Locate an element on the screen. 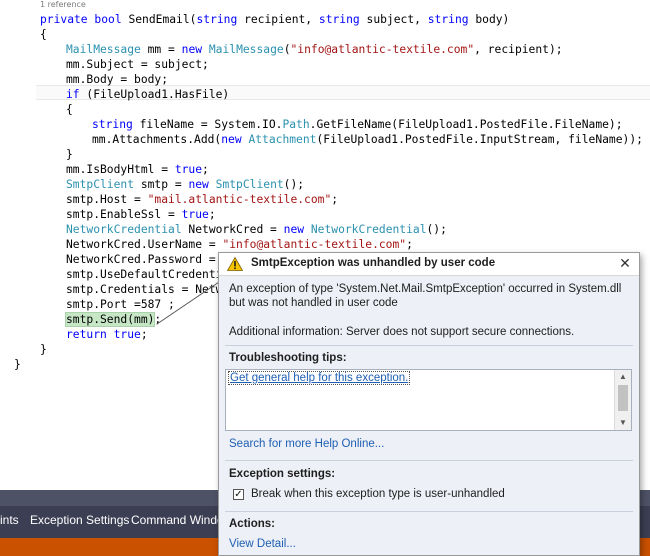 The width and height of the screenshot is (650, 556). code-token: mm.Attachments.Add( is located at coordinates (157, 139).